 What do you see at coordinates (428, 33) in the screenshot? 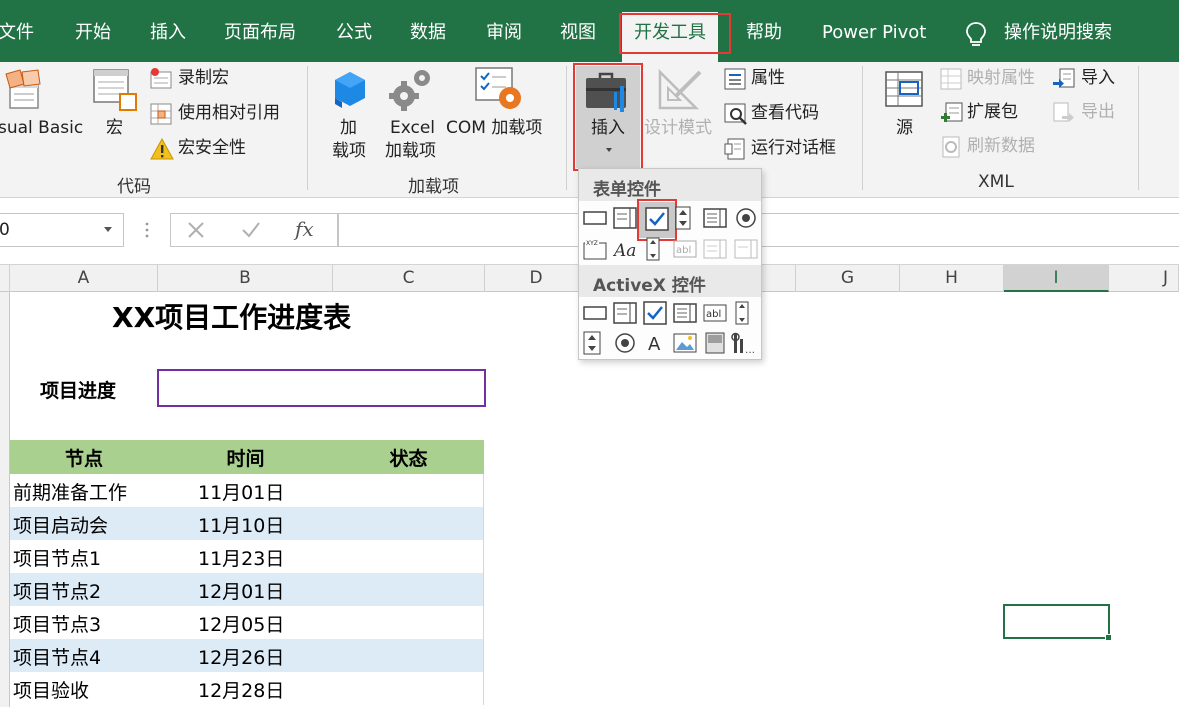
I see `tab-data: 数据` at bounding box center [428, 33].